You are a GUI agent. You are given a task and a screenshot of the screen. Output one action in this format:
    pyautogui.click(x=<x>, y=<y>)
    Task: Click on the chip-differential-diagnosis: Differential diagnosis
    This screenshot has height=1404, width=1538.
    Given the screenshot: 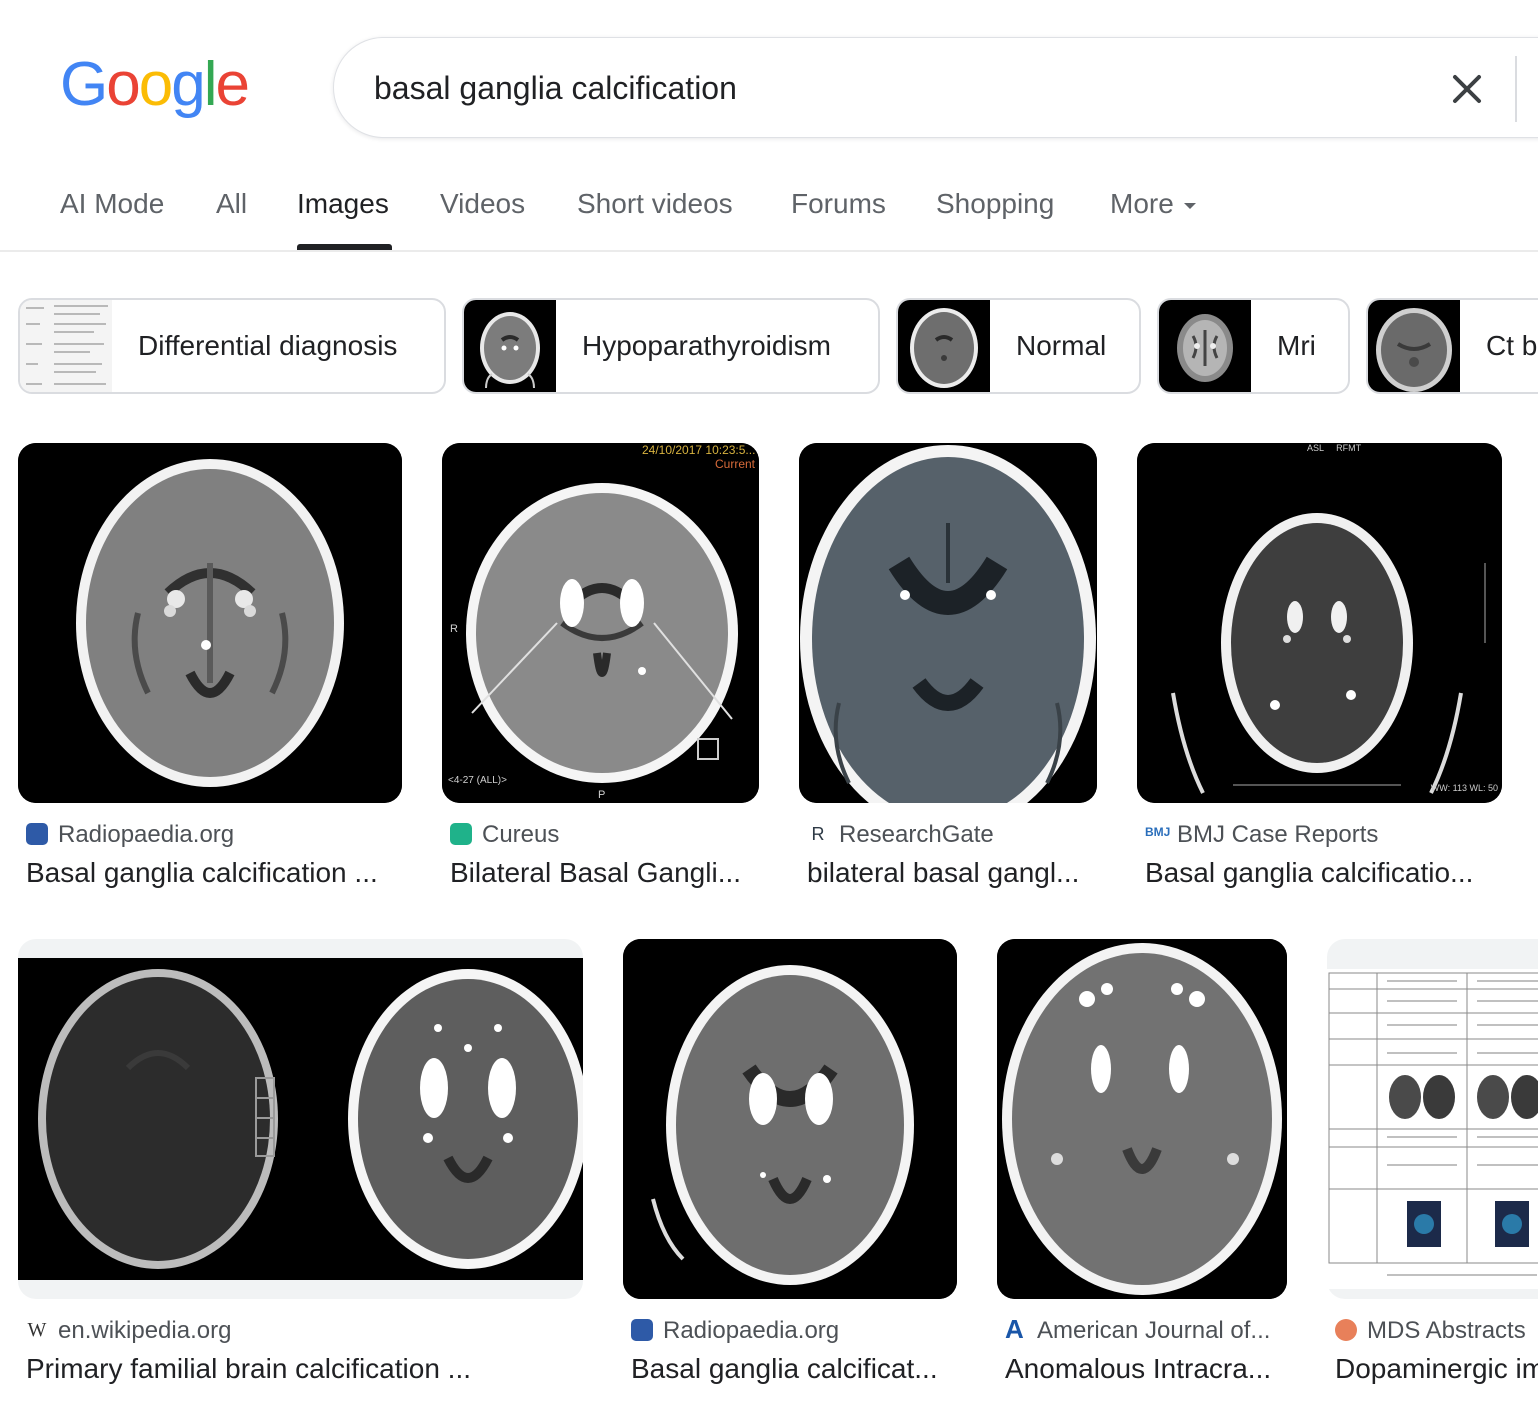 What is the action you would take?
    pyautogui.click(x=232, y=346)
    